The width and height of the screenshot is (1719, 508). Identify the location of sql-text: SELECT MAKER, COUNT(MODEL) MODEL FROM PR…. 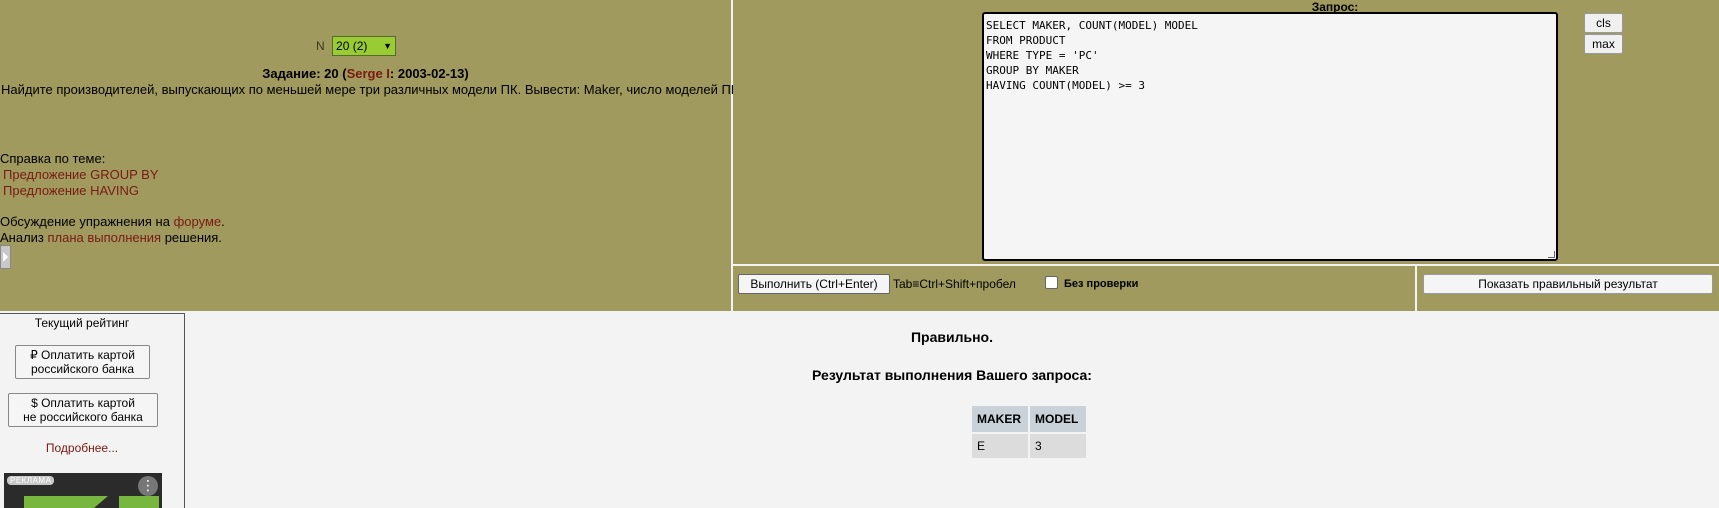
(1092, 55).